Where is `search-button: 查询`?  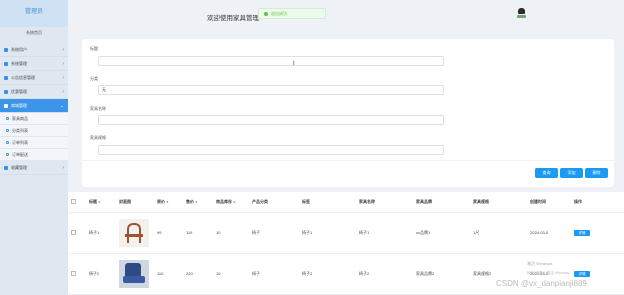
search-button: 查询 is located at coordinates (546, 173).